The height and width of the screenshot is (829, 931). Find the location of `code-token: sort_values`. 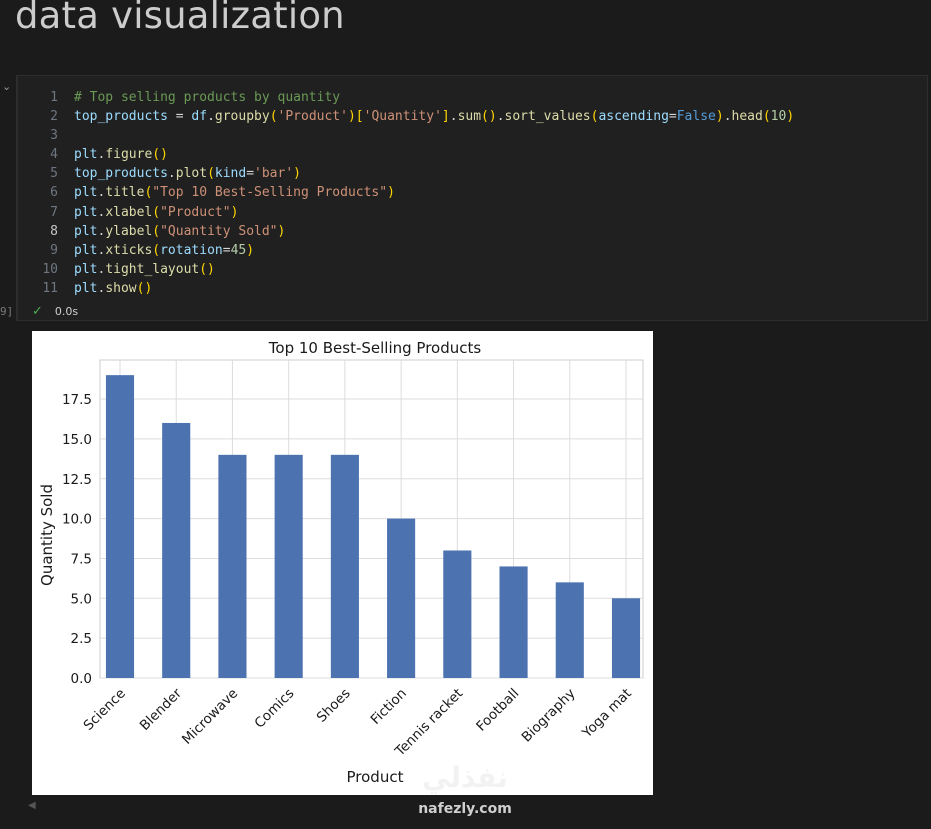

code-token: sort_values is located at coordinates (547, 117).